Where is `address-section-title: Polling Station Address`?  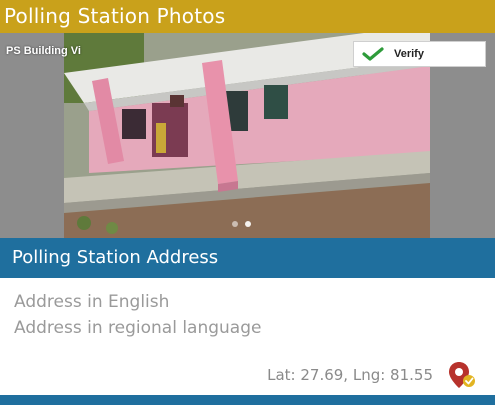
address-section-title: Polling Station Address is located at coordinates (115, 257).